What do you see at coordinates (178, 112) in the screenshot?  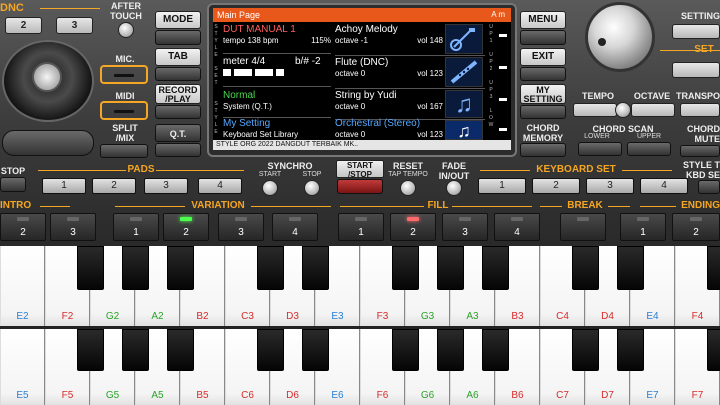 I see `record-sub-button` at bounding box center [178, 112].